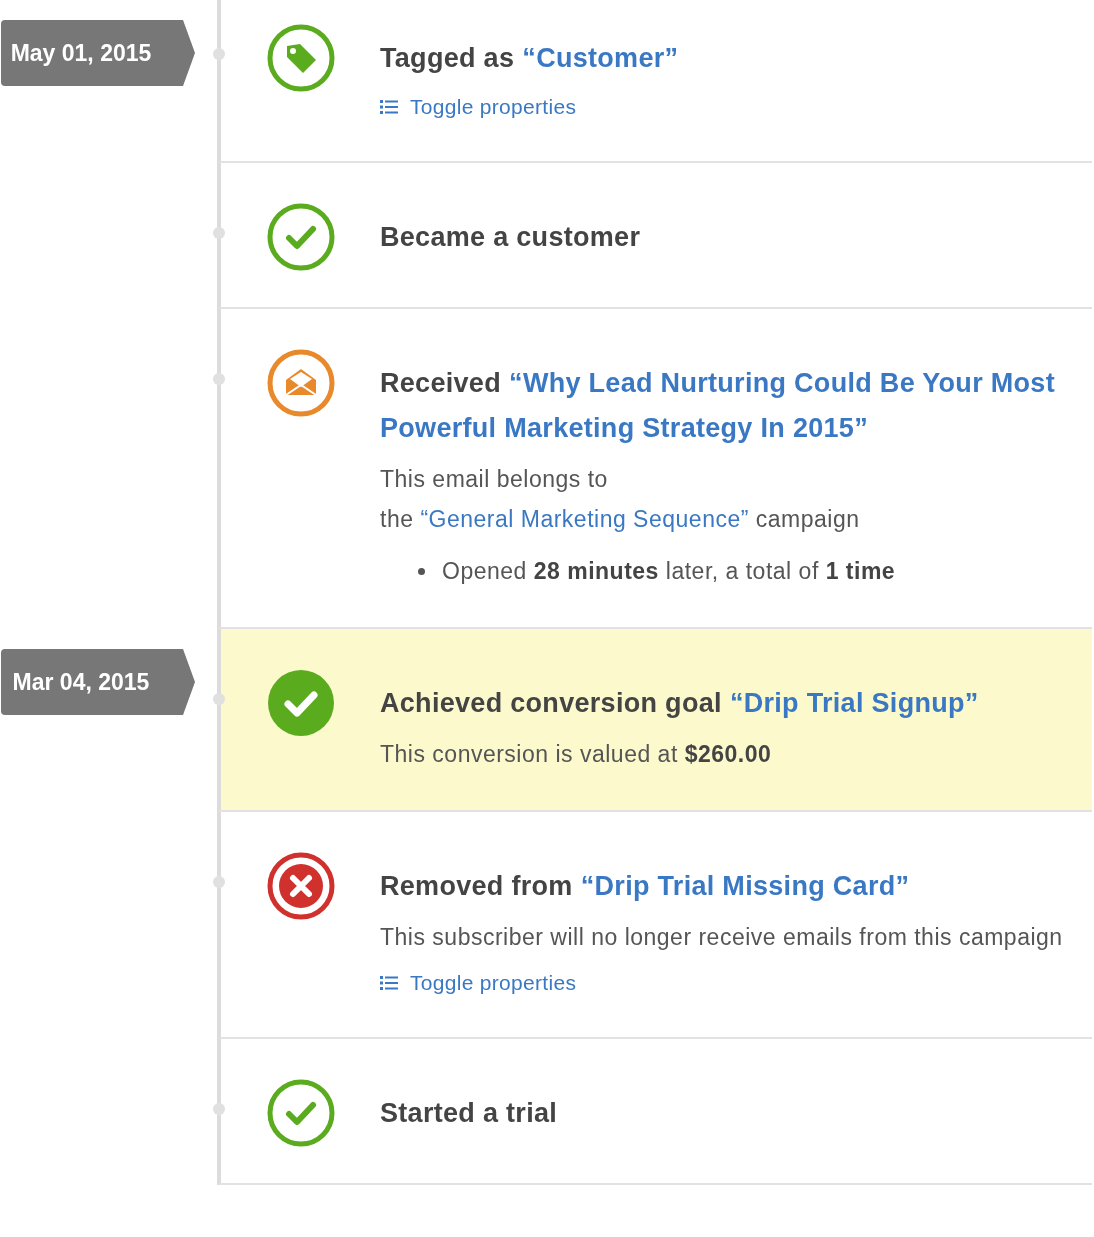 This screenshot has width=1094, height=1237. Describe the element at coordinates (469, 1113) in the screenshot. I see `event-title: Started a trial` at that location.